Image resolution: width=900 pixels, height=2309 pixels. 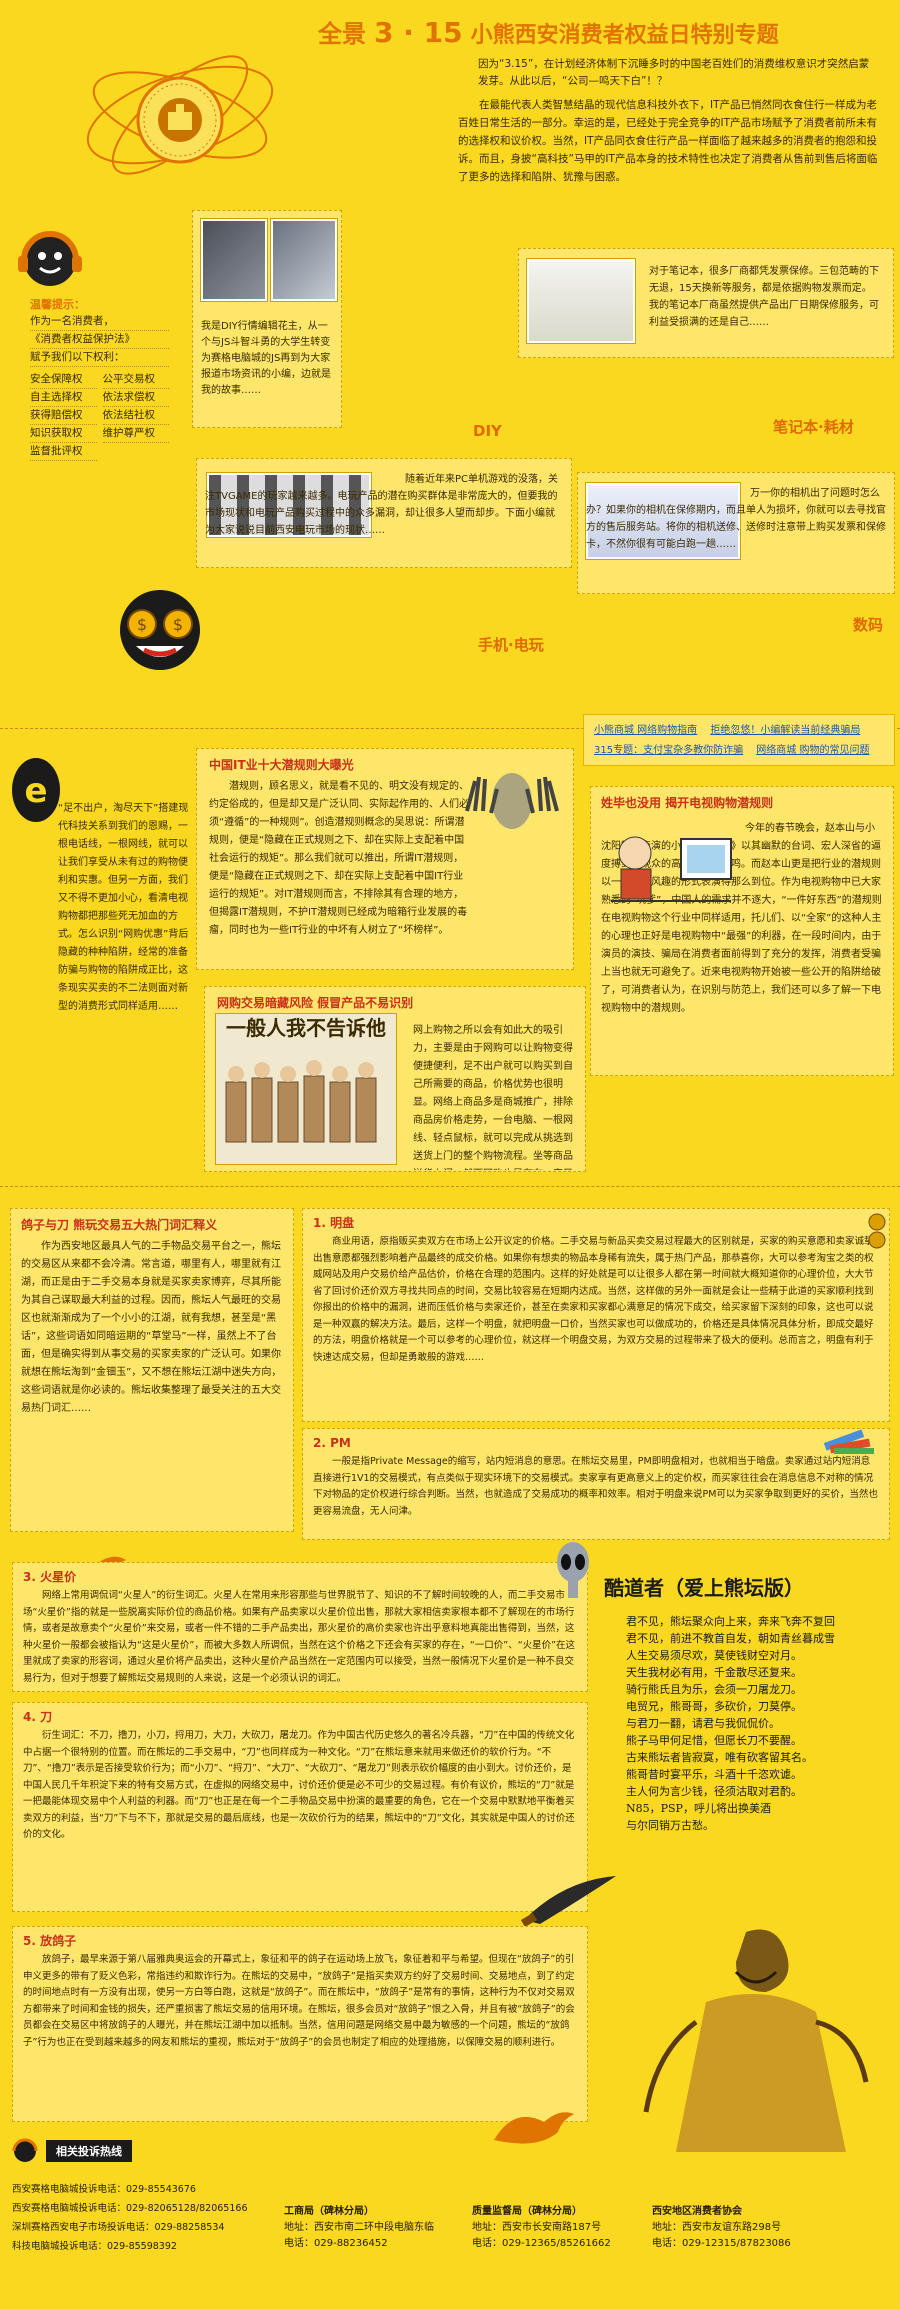 I want to click on title-suffix: 小熊西安消费者权益日特别专题, so click(x=624, y=35).